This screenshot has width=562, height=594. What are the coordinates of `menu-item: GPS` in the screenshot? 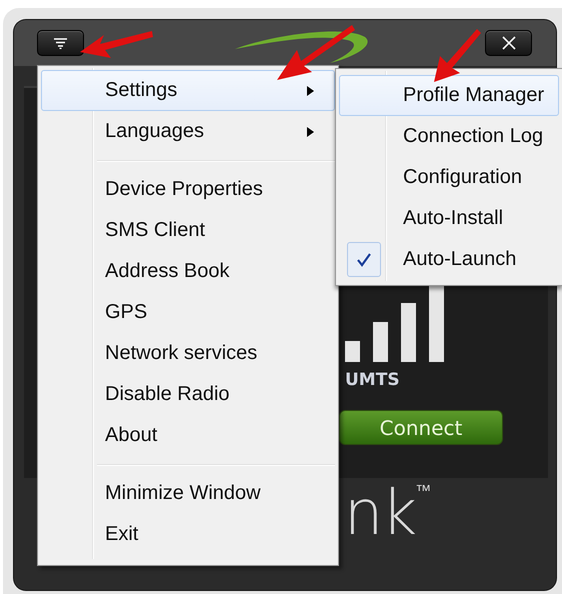 It's located at (188, 312).